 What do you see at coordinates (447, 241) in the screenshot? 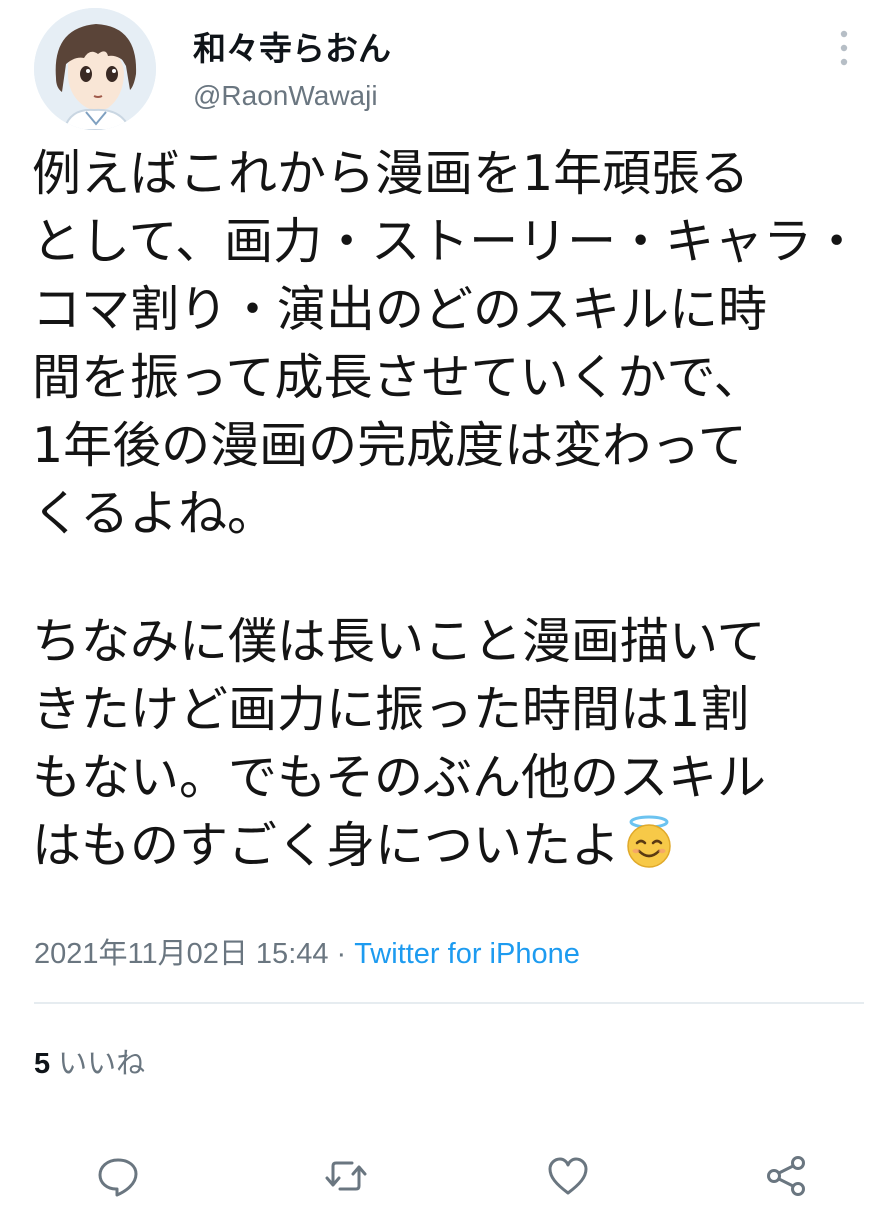
I see `text-line: として、画力・ストーリー・キャラ・` at bounding box center [447, 241].